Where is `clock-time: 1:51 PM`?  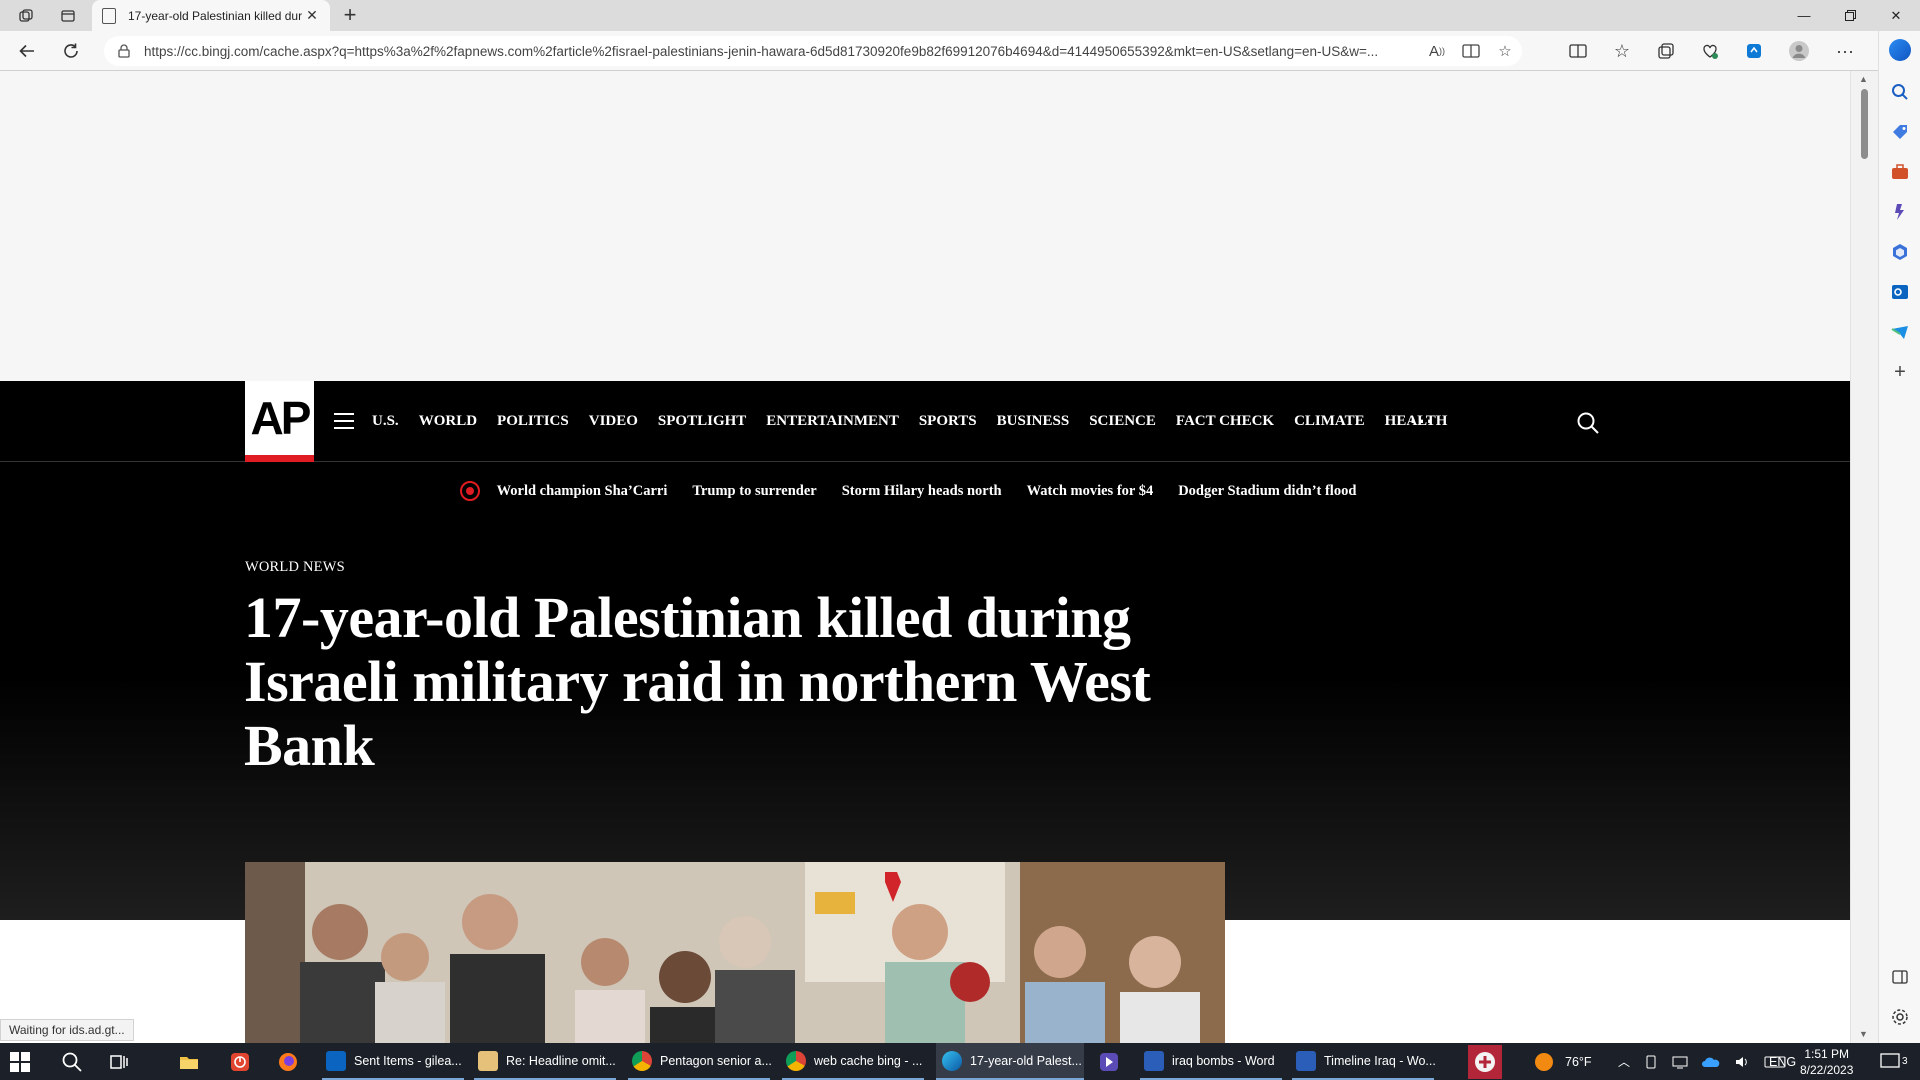
clock-time: 1:51 PM is located at coordinates (1827, 1054).